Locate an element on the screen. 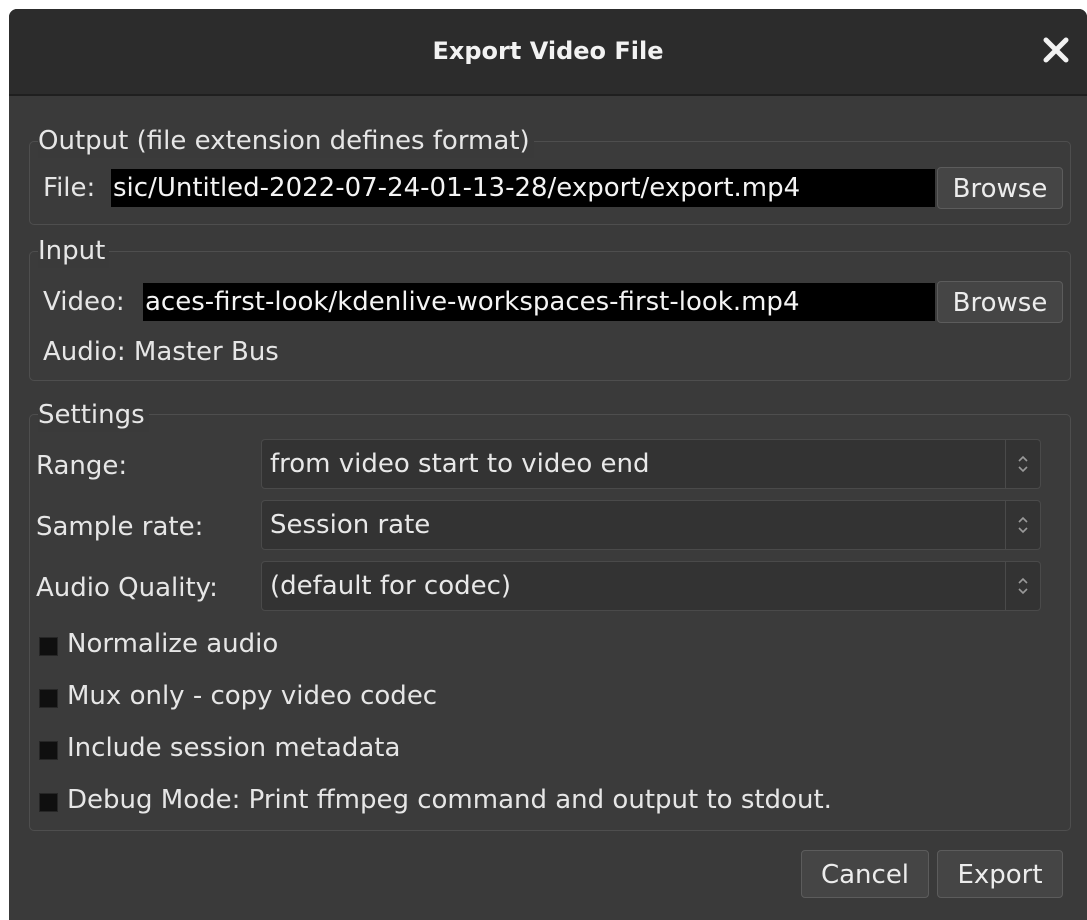  settings-frame-label: Settings is located at coordinates (93, 415).